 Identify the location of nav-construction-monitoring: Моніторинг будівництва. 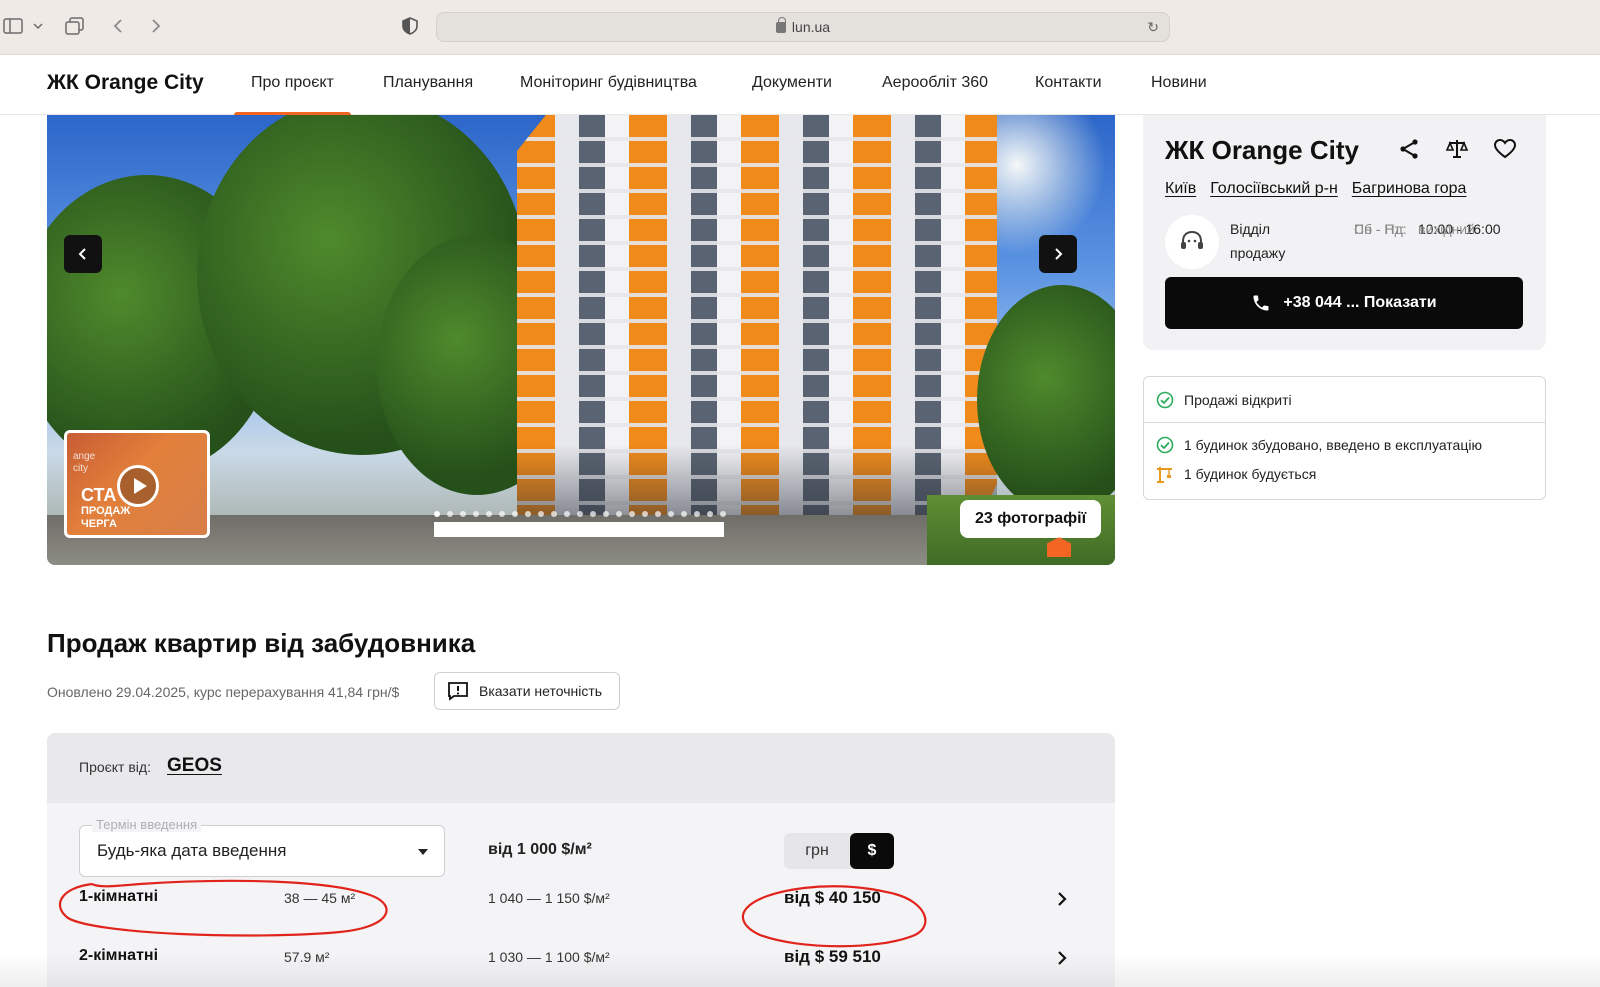
(608, 94).